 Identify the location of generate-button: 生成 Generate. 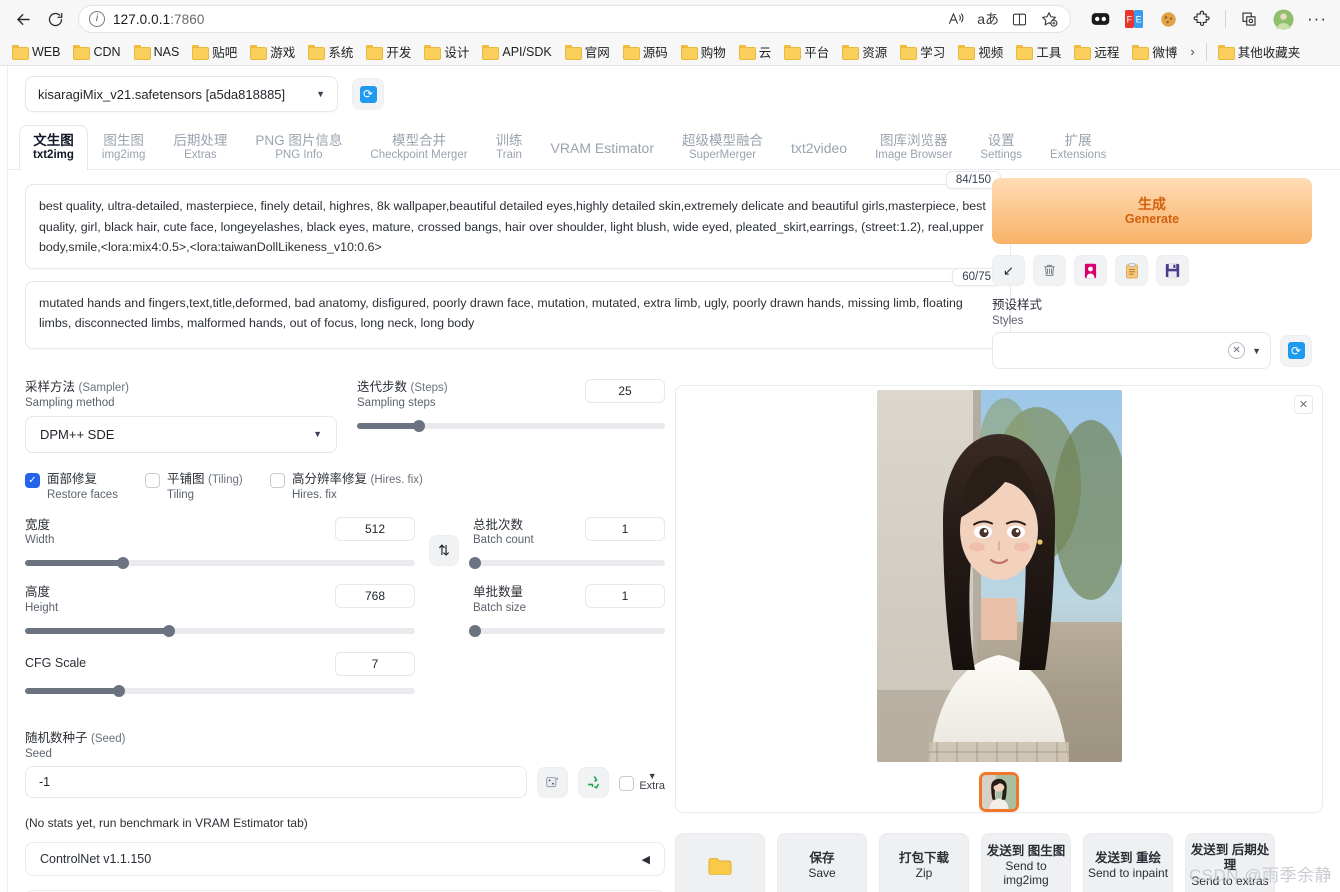
(1152, 211).